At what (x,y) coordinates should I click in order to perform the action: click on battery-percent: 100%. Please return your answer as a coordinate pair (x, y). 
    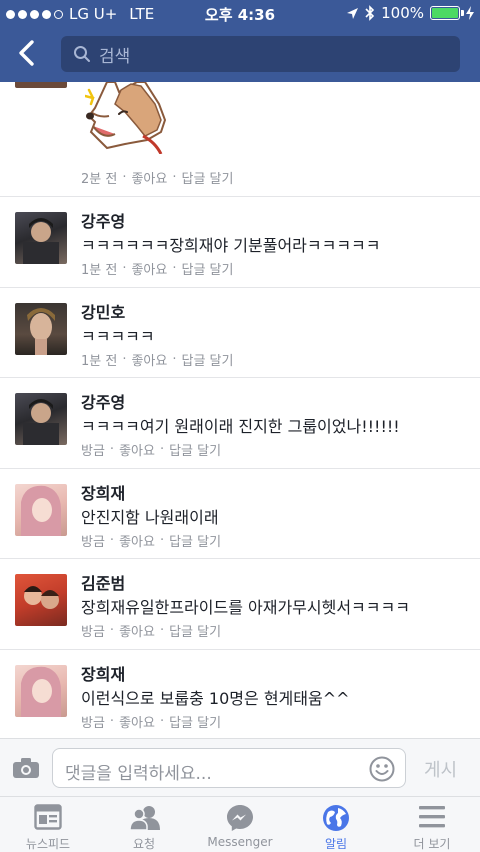
    Looking at the image, I should click on (402, 13).